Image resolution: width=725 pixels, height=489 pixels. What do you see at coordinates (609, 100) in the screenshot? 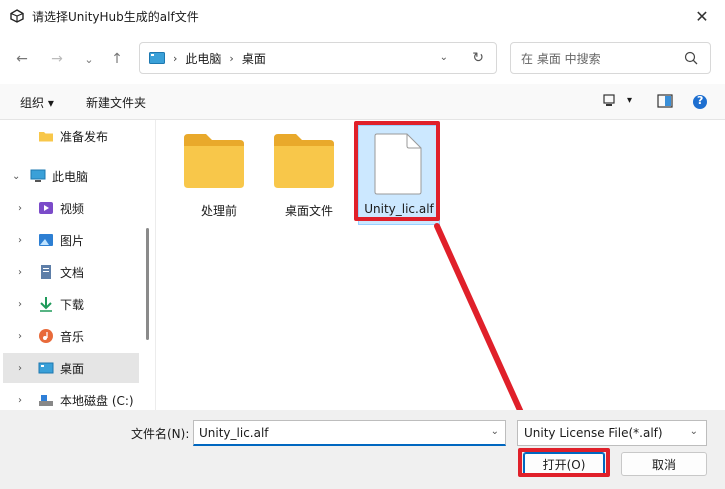
I see `view-icon` at bounding box center [609, 100].